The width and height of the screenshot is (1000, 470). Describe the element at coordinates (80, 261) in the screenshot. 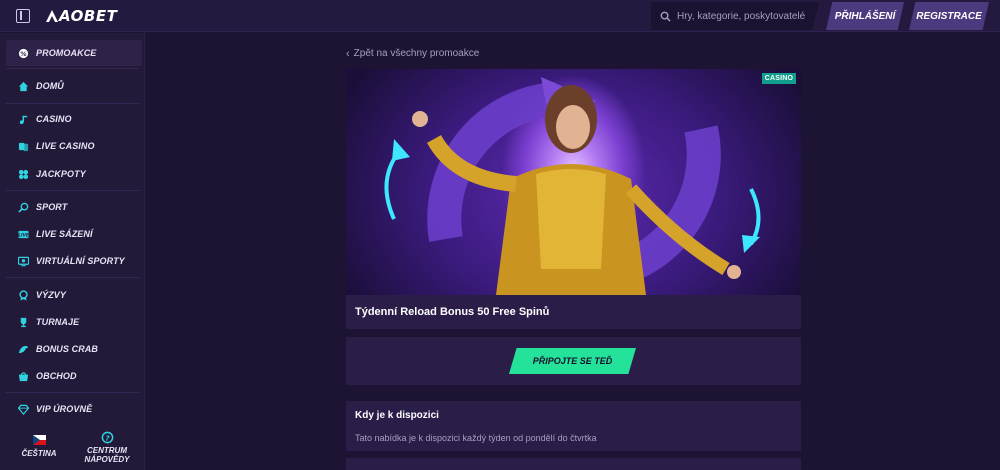

I see `sidebar-item-label: VIRTUÁLNÍ SPORTY` at that location.